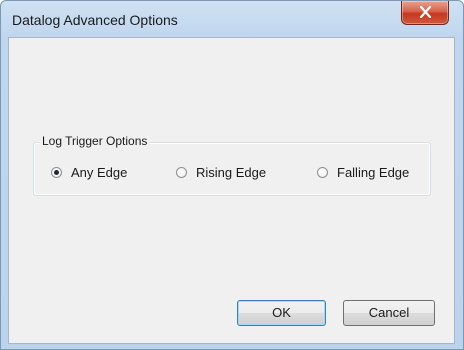 Image resolution: width=464 pixels, height=350 pixels. I want to click on close-button, so click(425, 13).